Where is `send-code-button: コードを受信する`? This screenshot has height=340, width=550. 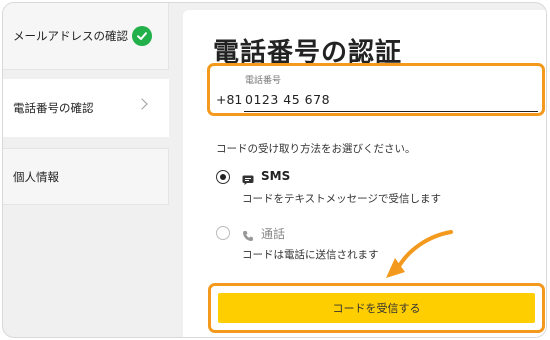 send-code-button: コードを受信する is located at coordinates (376, 308).